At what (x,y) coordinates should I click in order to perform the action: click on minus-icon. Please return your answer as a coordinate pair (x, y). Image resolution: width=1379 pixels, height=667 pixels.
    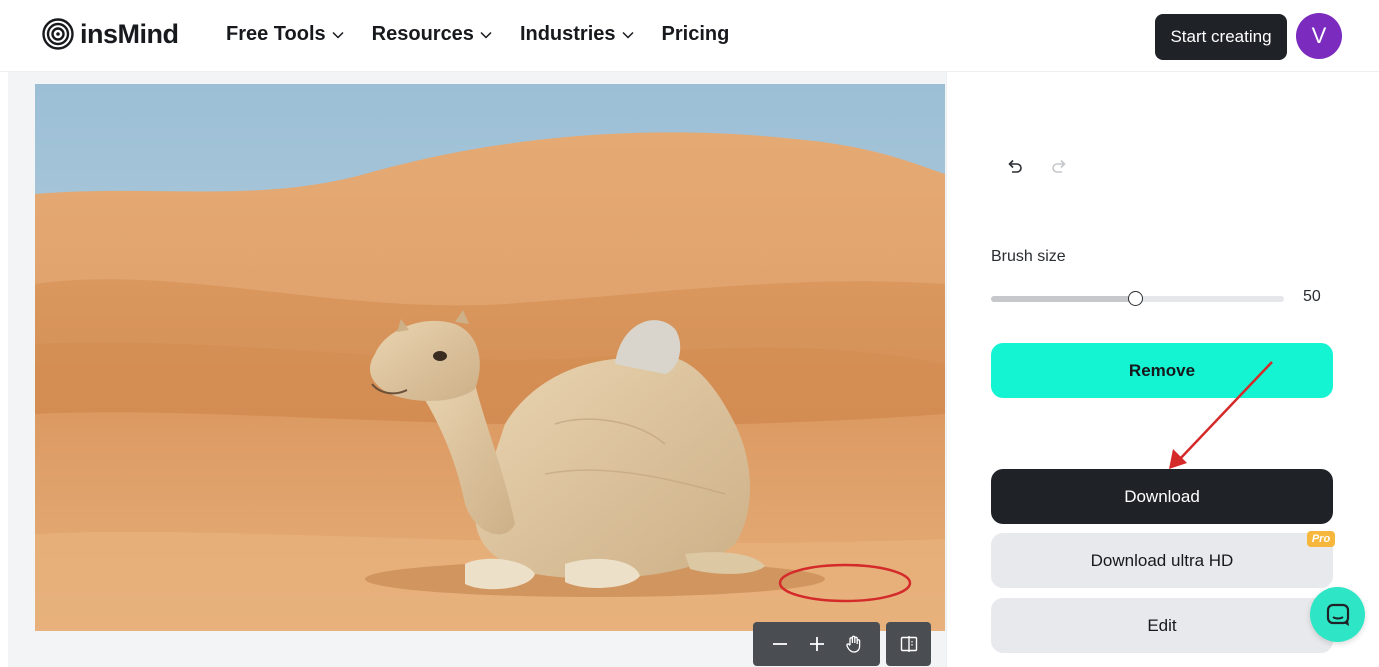
    Looking at the image, I should click on (779, 644).